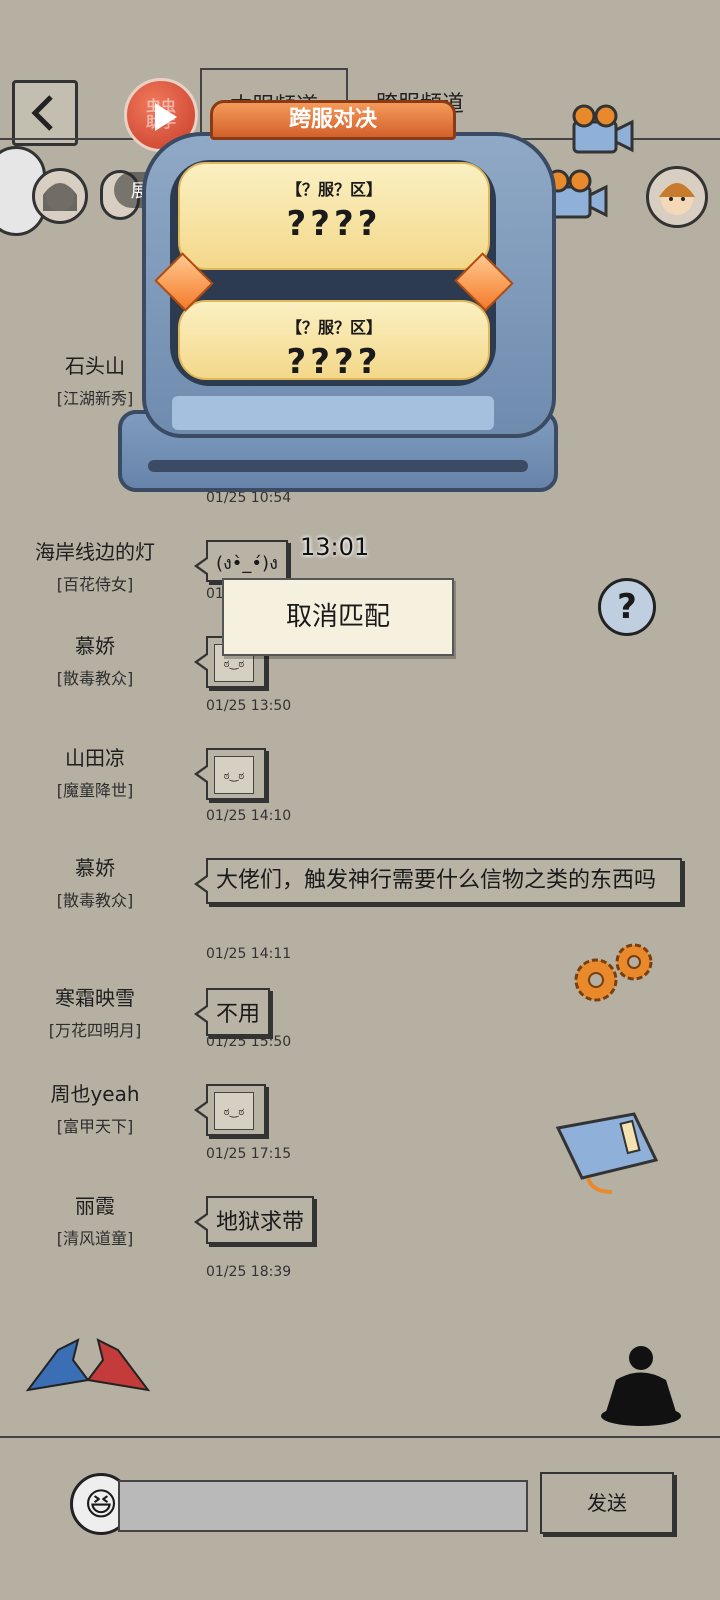  What do you see at coordinates (338, 617) in the screenshot?
I see `cancel-match-button: 取消匹配` at bounding box center [338, 617].